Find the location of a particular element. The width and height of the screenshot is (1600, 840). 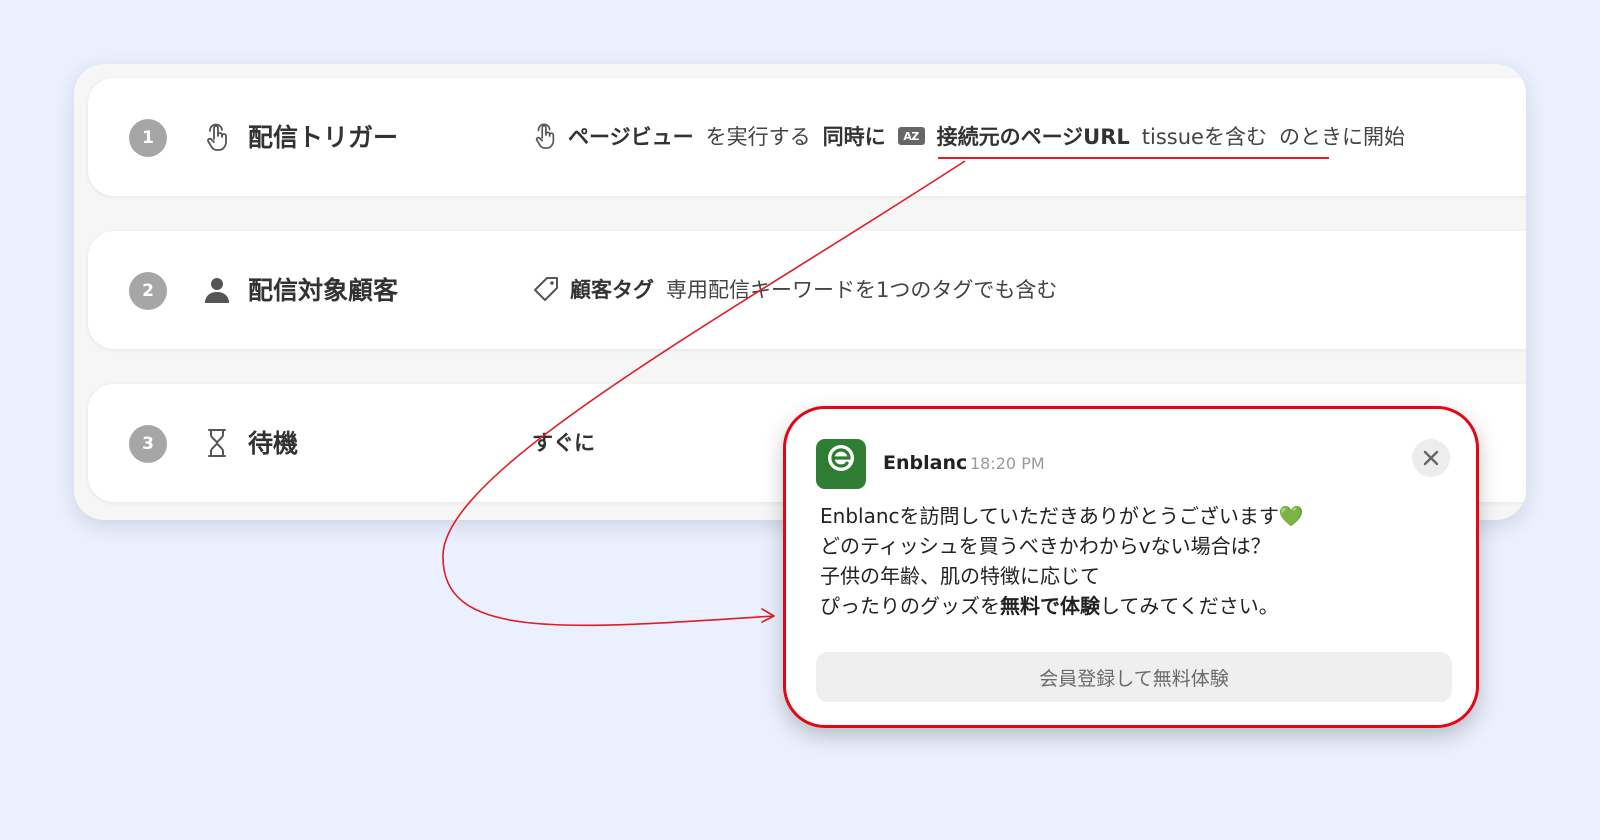

close-button is located at coordinates (1431, 458).